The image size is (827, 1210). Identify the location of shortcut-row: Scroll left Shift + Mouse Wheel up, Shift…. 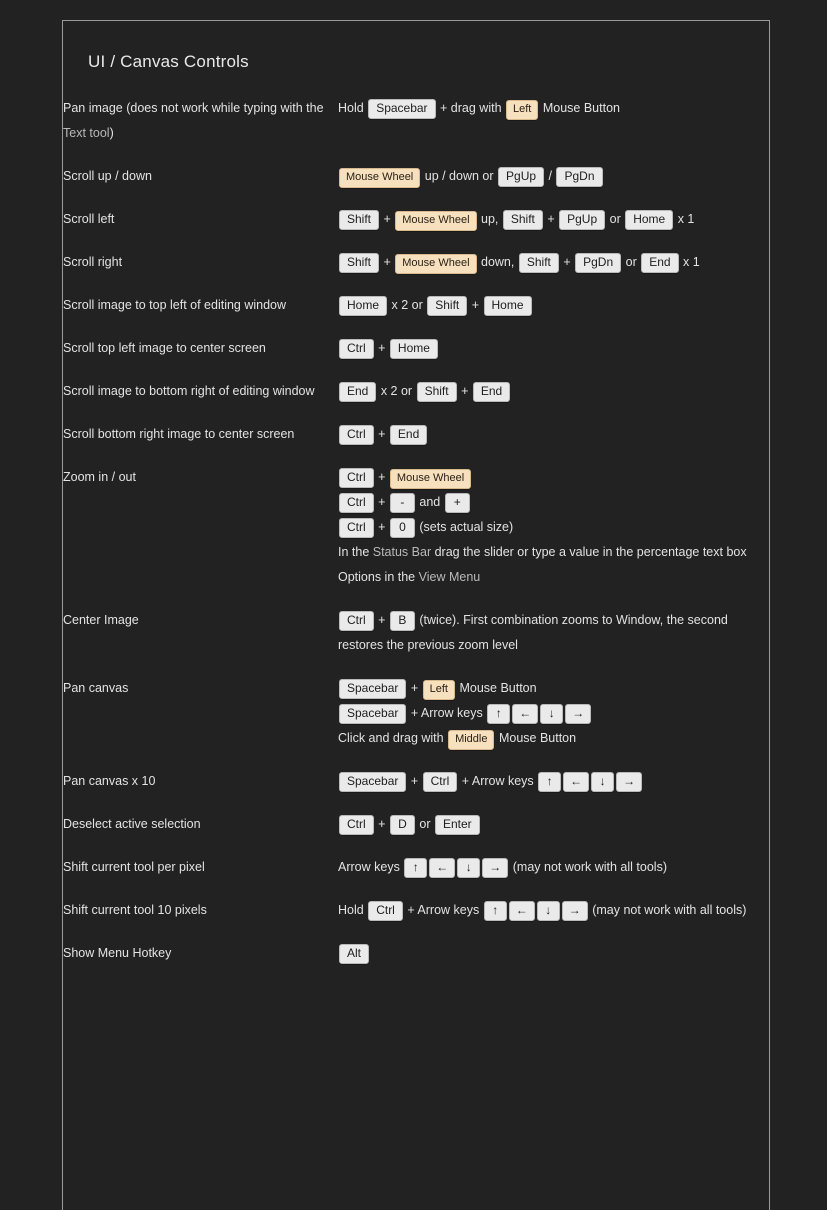
(416, 219).